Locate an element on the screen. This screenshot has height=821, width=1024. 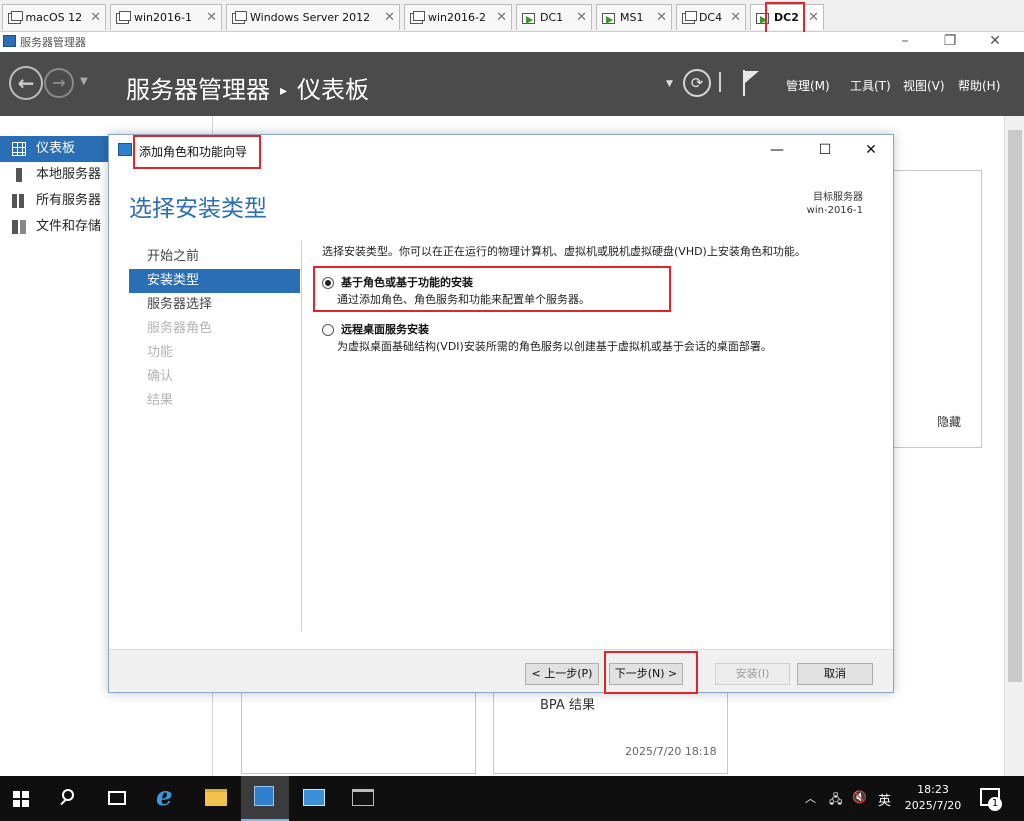
notification-count-badge: 1 is located at coordinates (995, 804).